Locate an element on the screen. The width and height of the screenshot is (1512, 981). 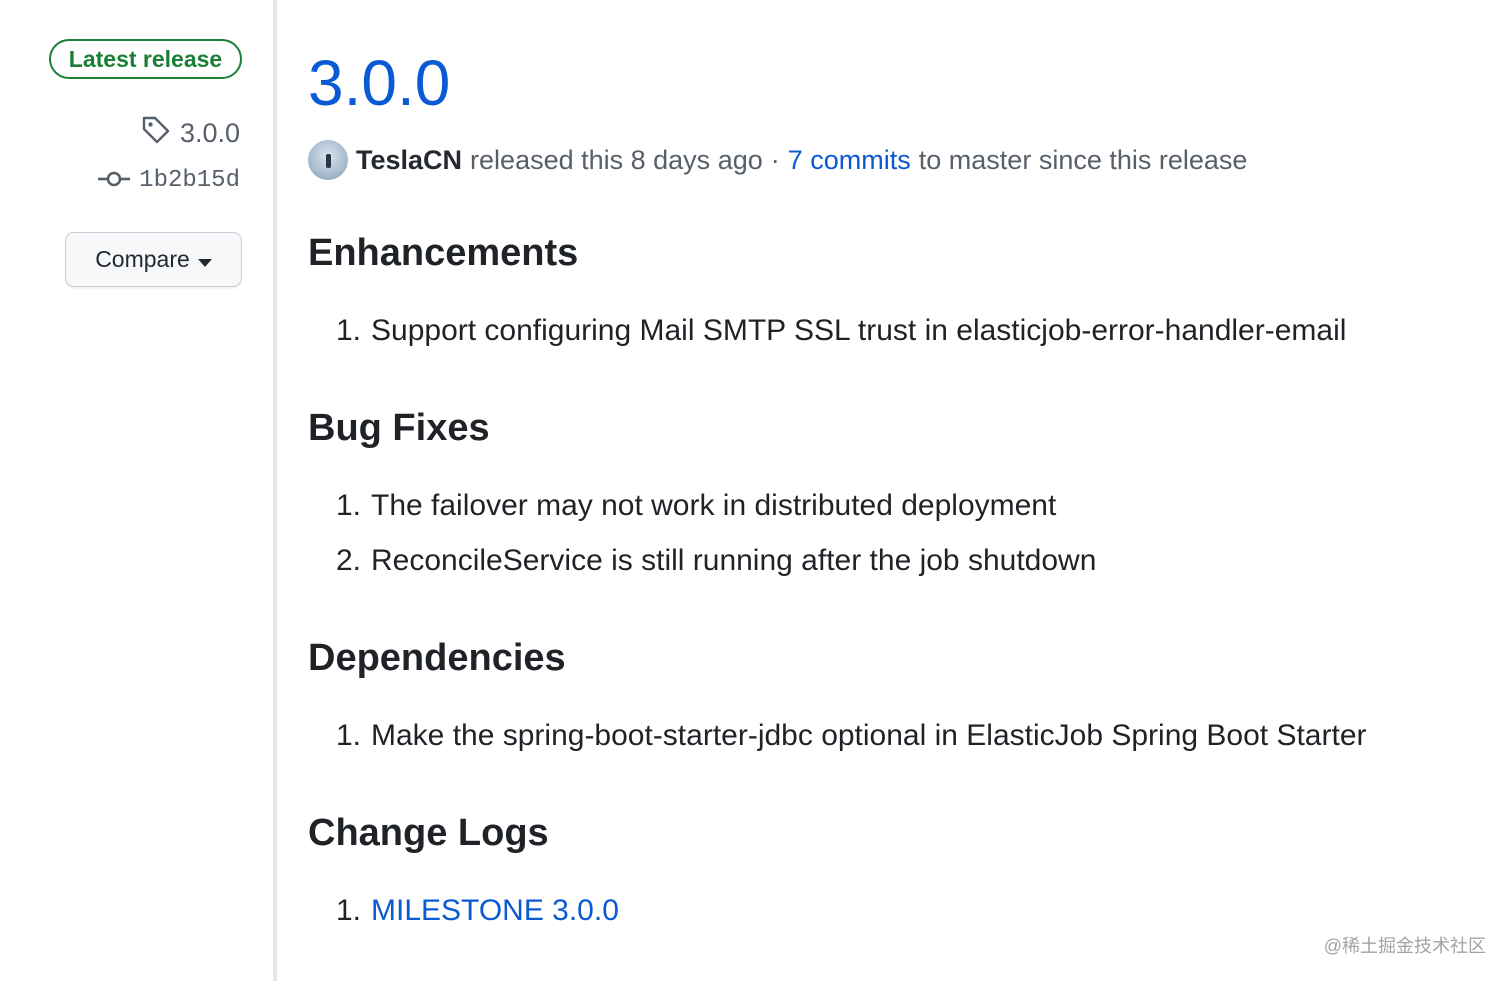
caret-down-icon is located at coordinates (204, 259).